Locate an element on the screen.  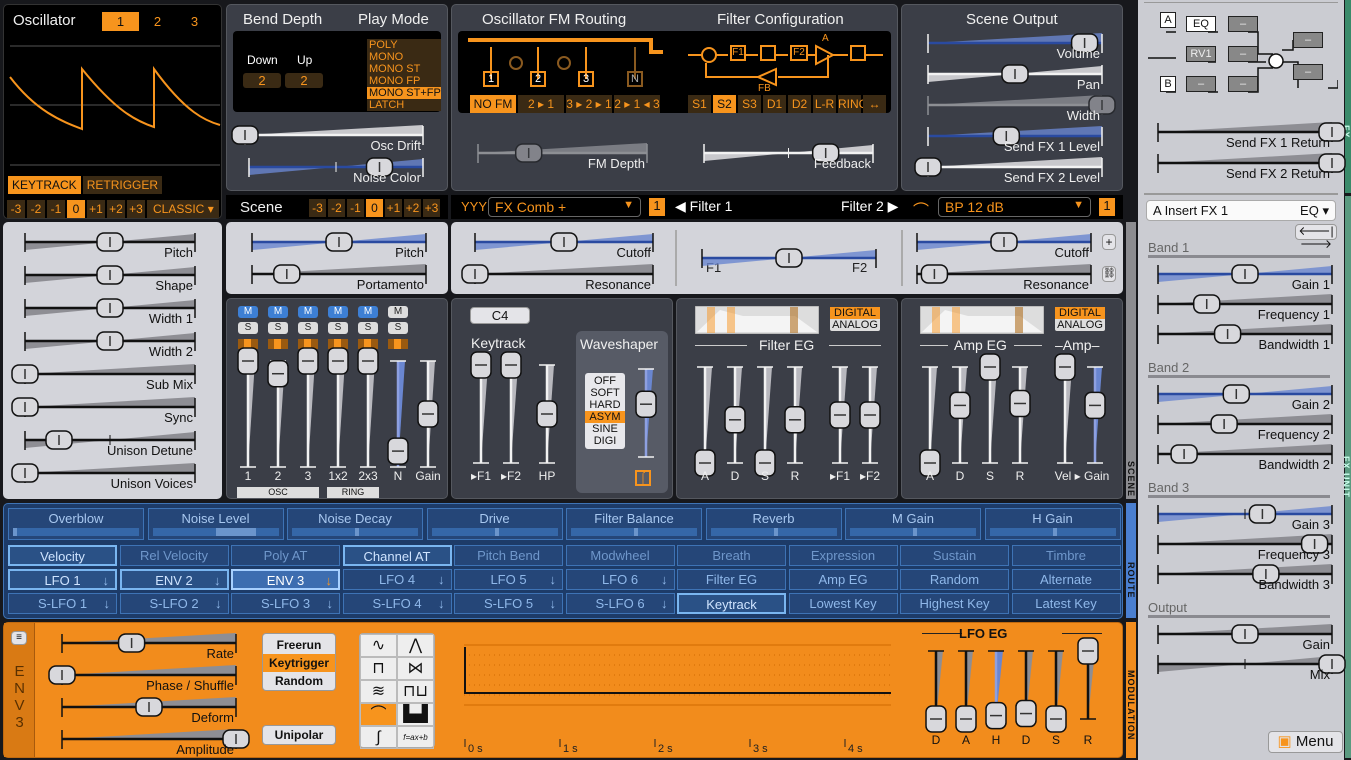
noise-color-slider: Noise Color is located at coordinates (336, 170).